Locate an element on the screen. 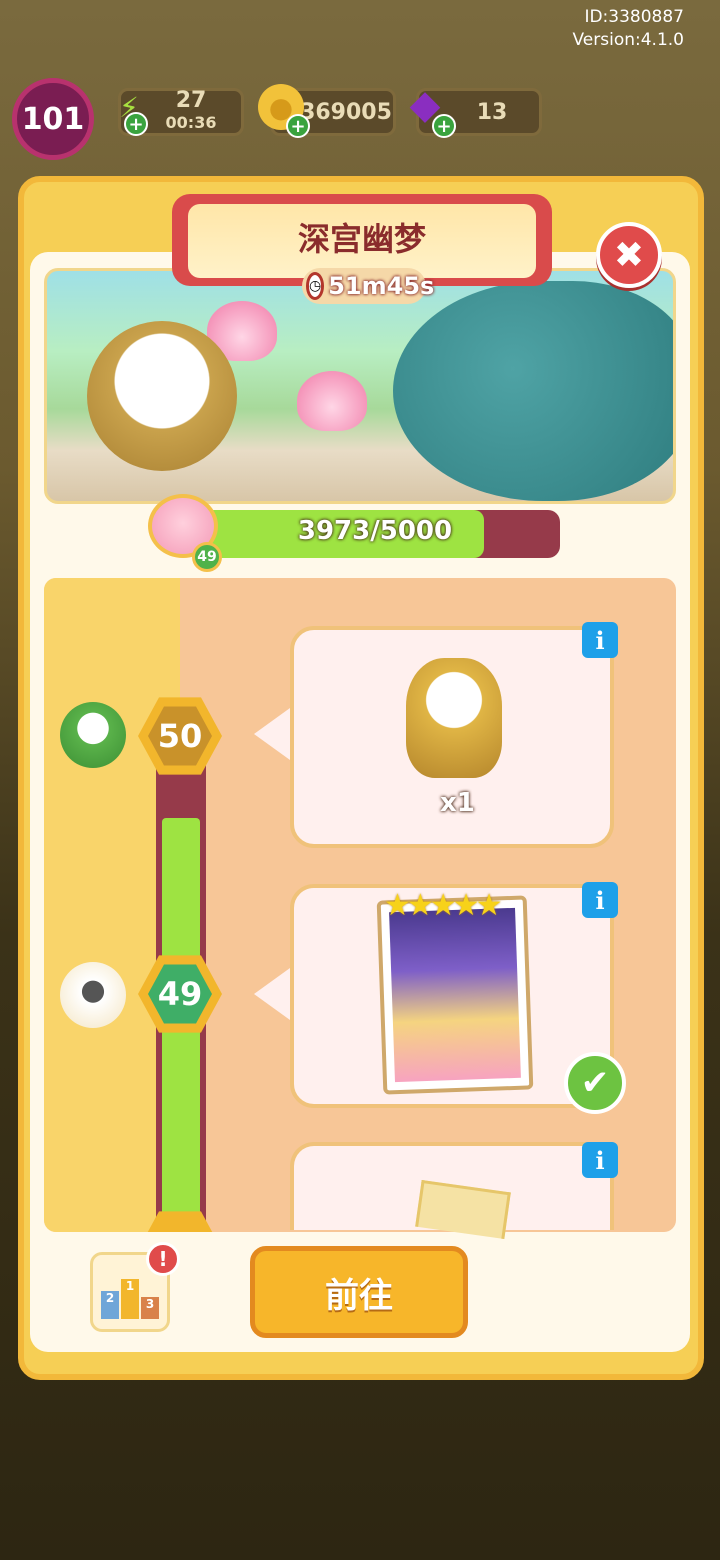  milestone-level: 50 is located at coordinates (180, 736).